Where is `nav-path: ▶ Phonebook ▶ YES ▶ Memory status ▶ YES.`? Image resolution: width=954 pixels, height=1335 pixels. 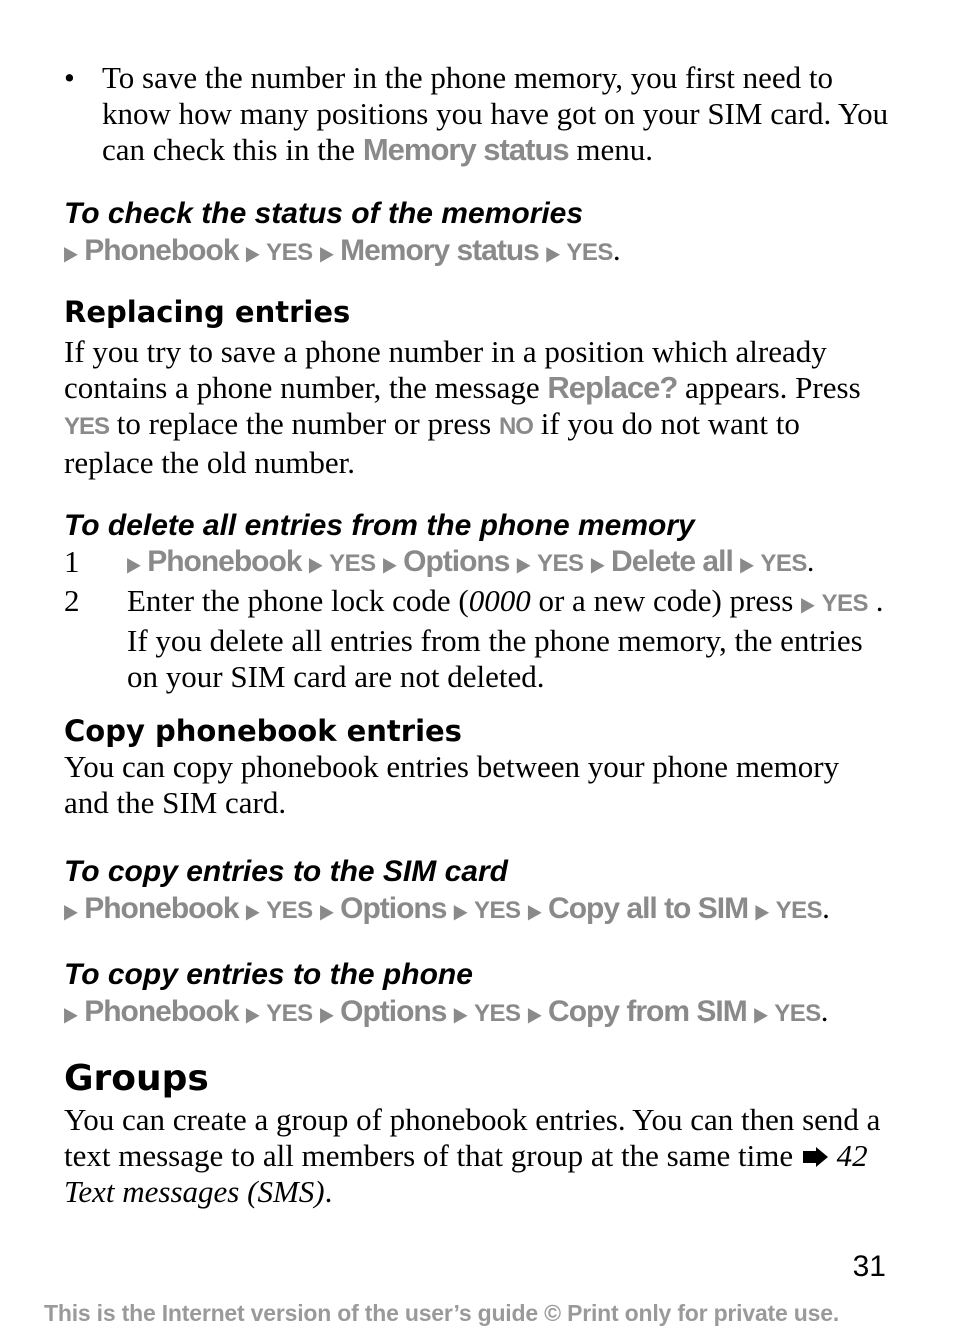 nav-path: ▶ Phonebook ▶ YES ▶ Memory status ▶ YES. is located at coordinates (342, 249).